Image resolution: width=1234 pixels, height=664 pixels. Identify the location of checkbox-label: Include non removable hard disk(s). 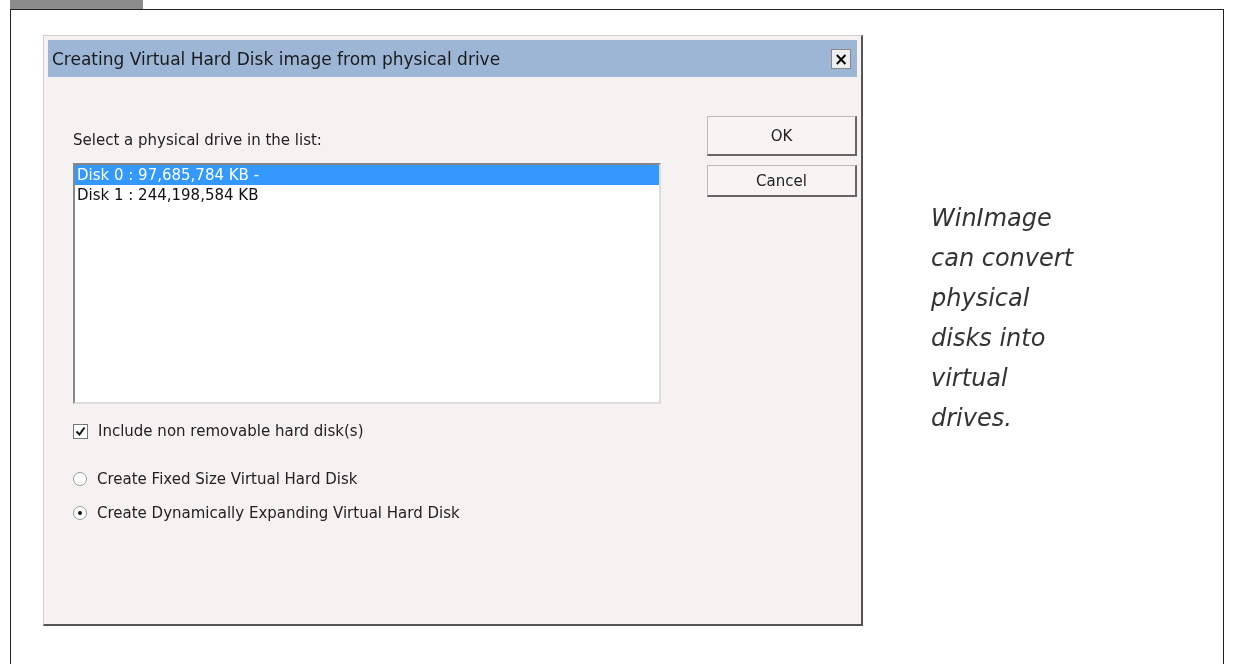
(231, 431).